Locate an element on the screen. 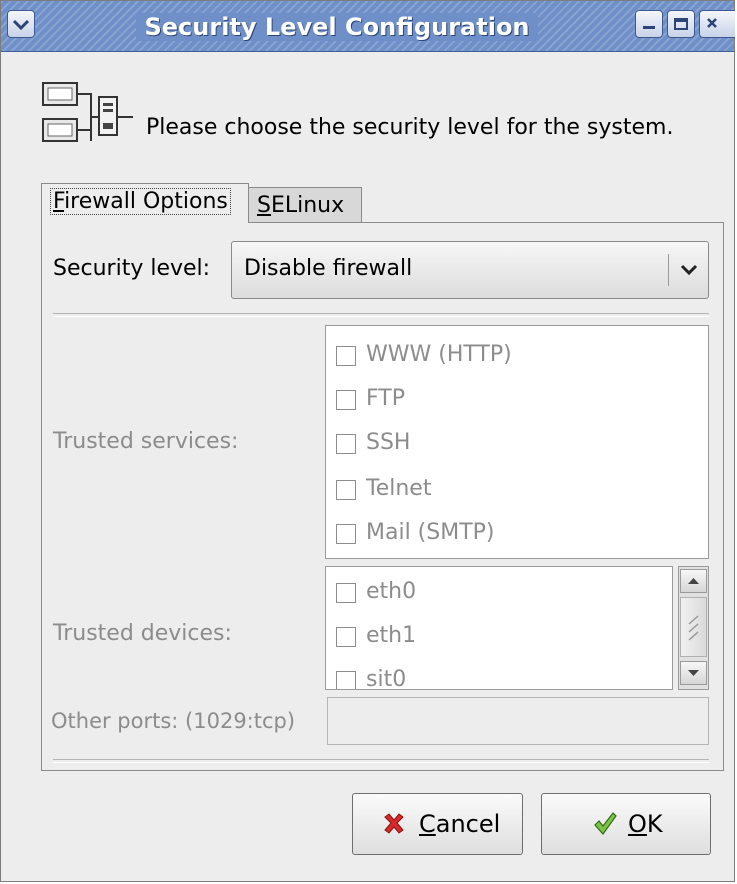 The image size is (737, 884). arrow-down-icon is located at coordinates (693, 673).